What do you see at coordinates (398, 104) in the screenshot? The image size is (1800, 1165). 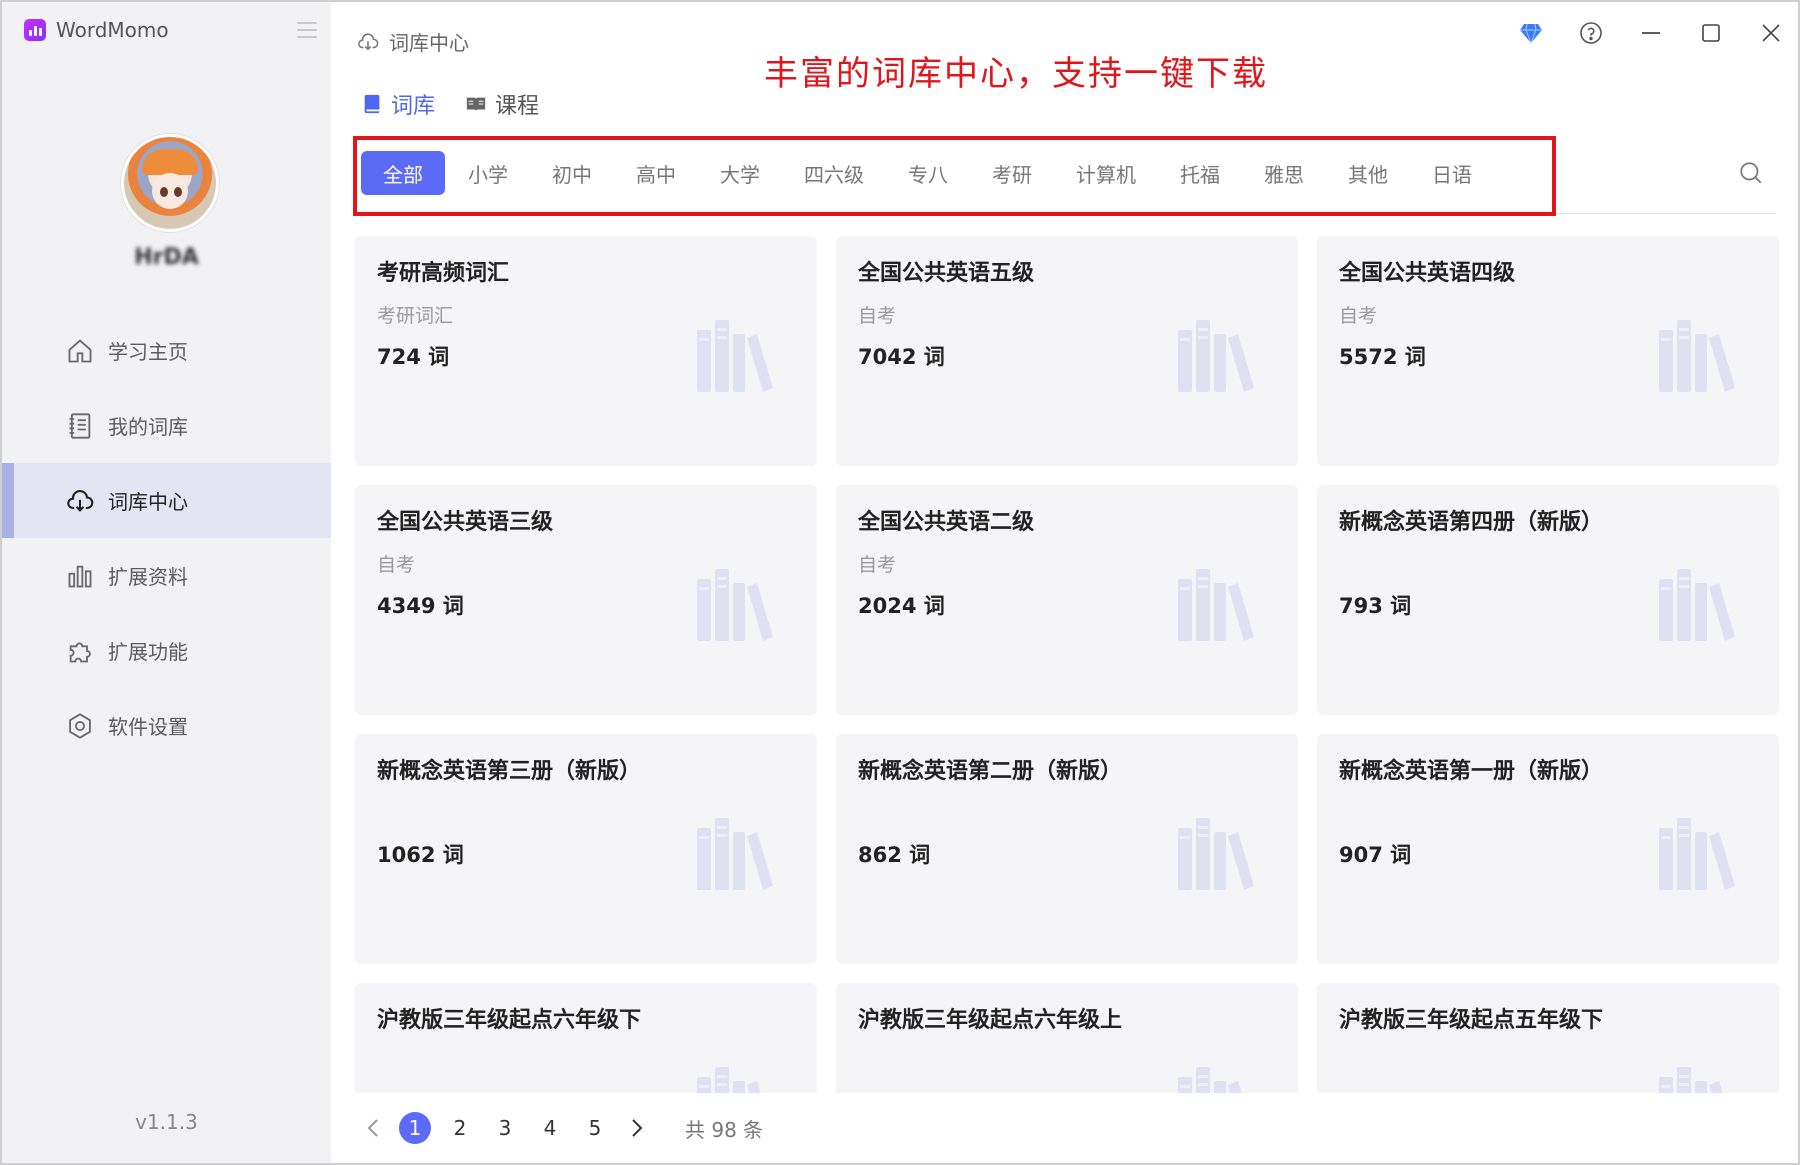 I see `tab-wordbooks: 词库` at bounding box center [398, 104].